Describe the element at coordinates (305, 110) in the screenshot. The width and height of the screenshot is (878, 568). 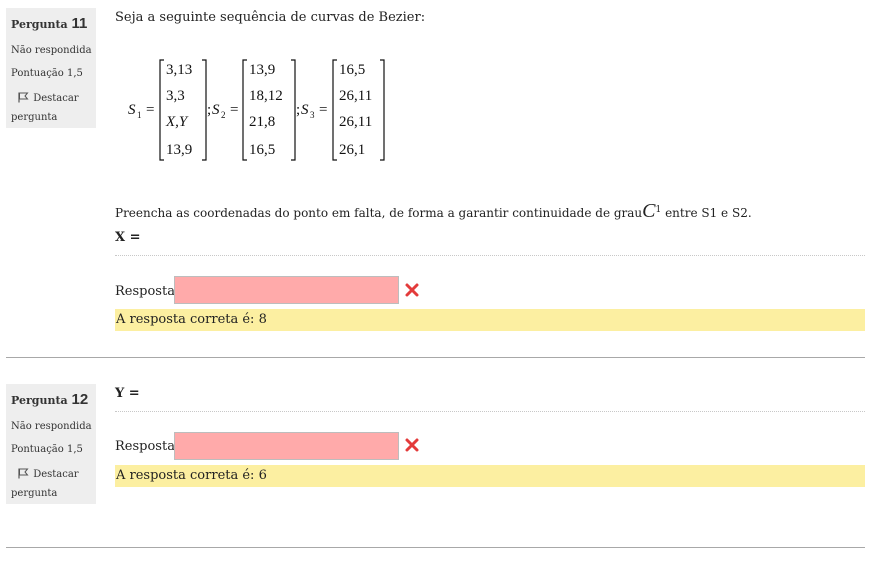
I see `s3-label: S` at that location.